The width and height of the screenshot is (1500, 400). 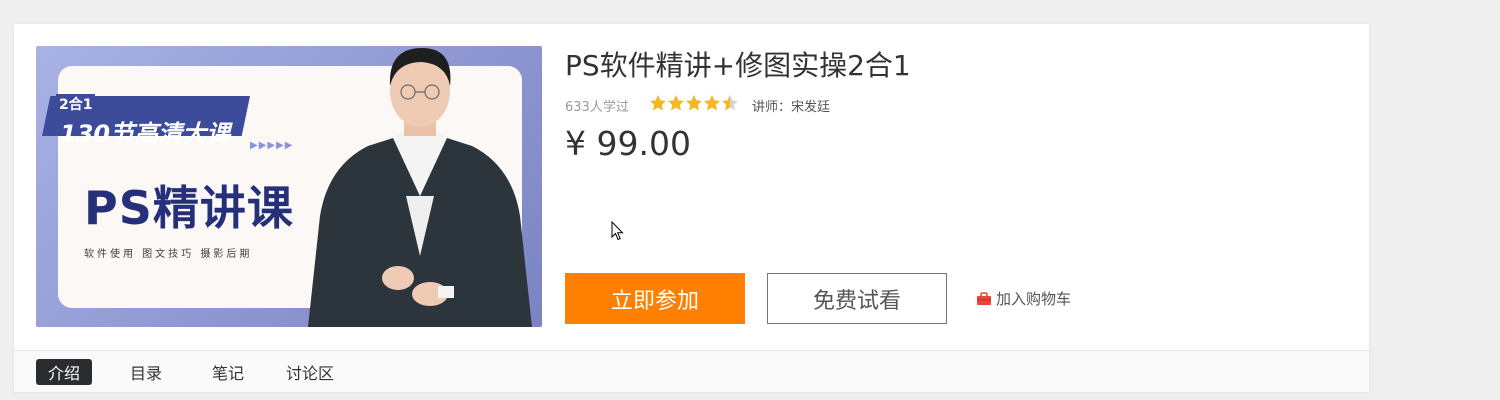 I want to click on tab-discussion: 讨论区, so click(x=310, y=372).